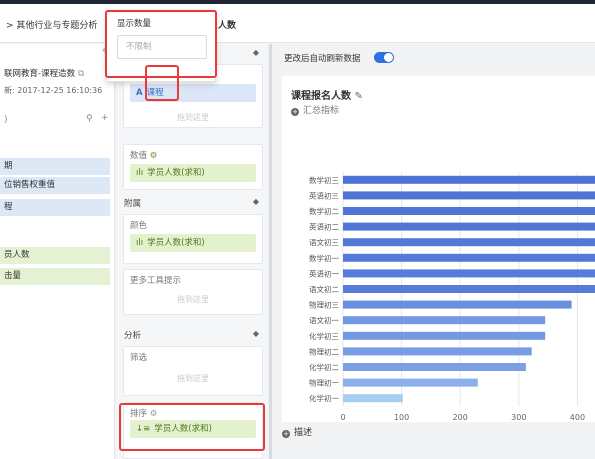 Image resolution: width=595 pixels, height=459 pixels. Describe the element at coordinates (342, 417) in the screenshot. I see `x-tick-label: 0` at that location.